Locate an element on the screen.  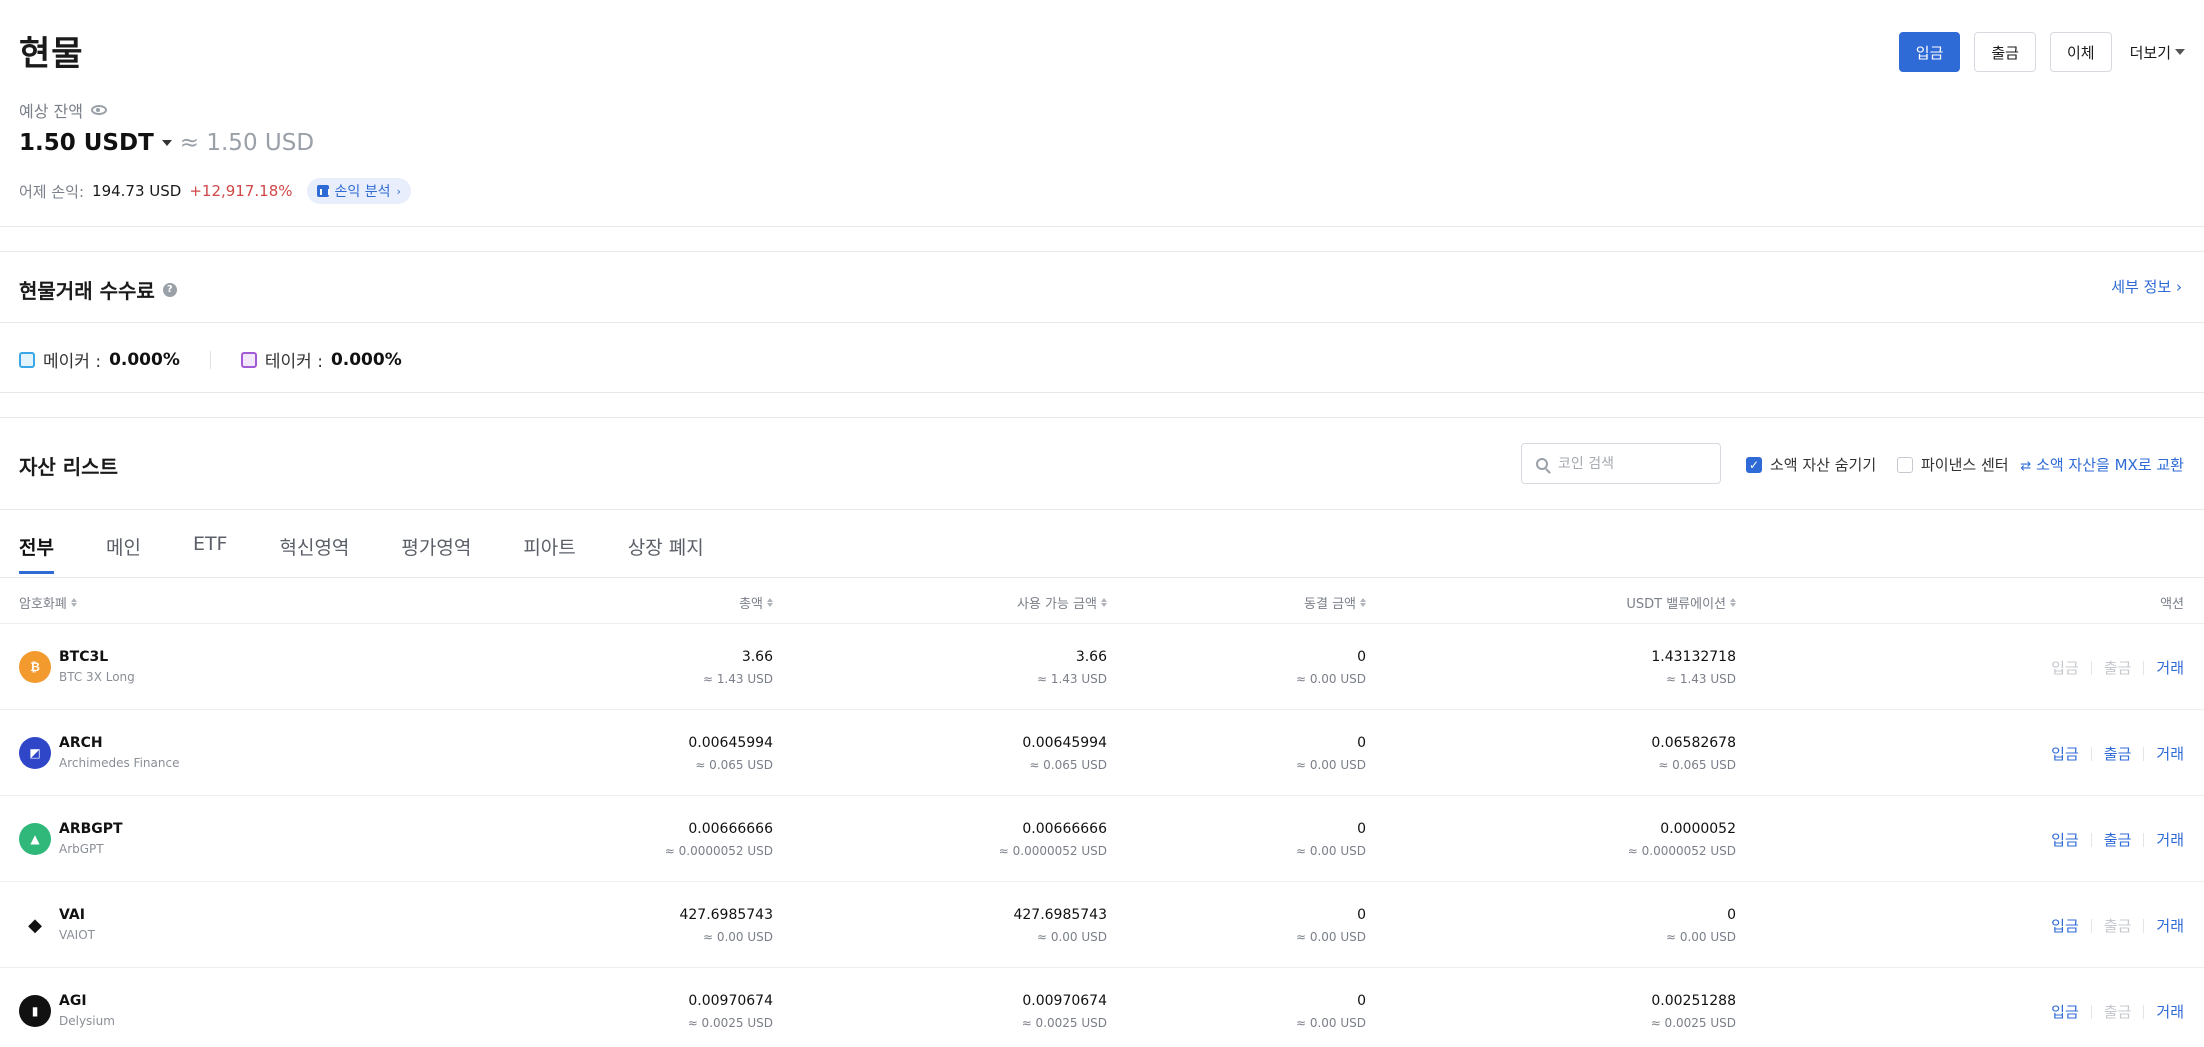
page-title: 현물 is located at coordinates (51, 54).